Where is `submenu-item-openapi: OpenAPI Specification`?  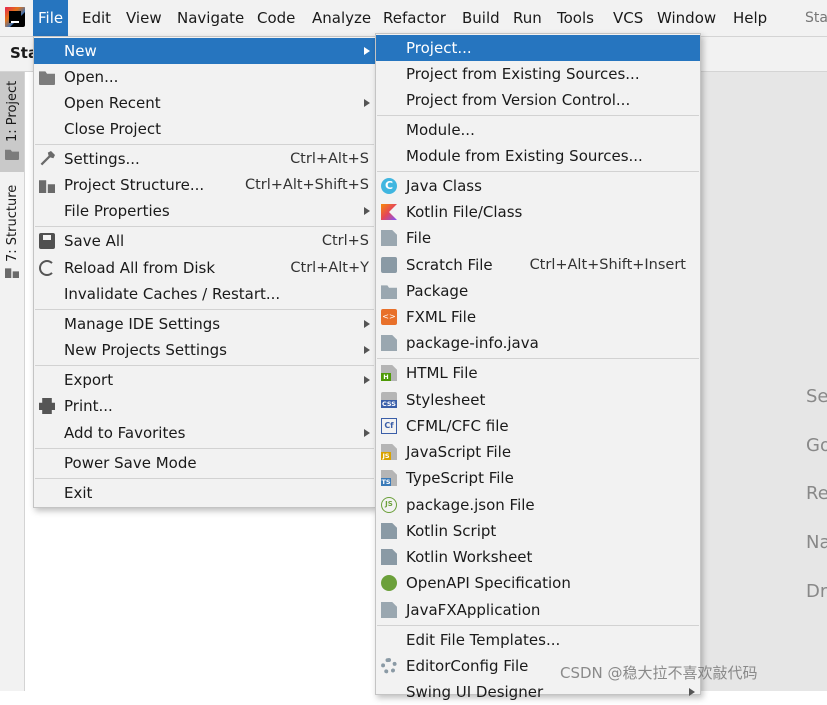 submenu-item-openapi: OpenAPI Specification is located at coordinates (538, 583).